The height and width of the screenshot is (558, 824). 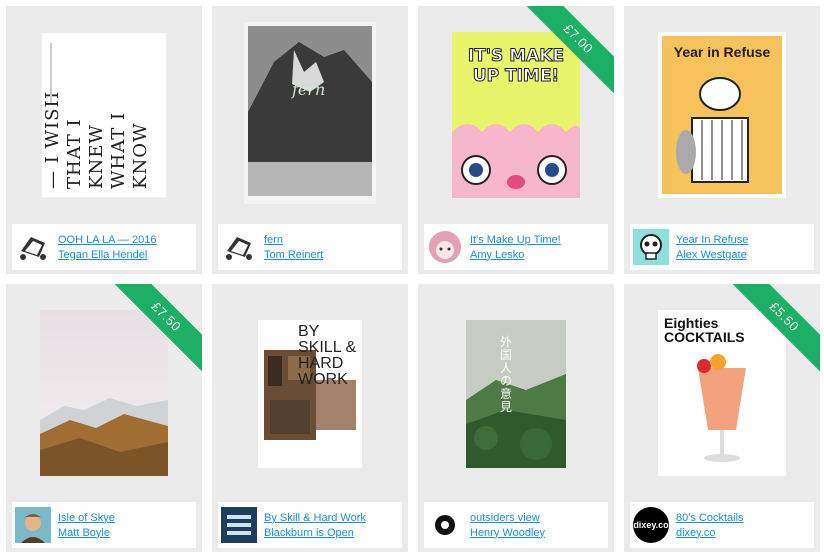 I want to click on cover-area: fern, so click(x=310, y=115).